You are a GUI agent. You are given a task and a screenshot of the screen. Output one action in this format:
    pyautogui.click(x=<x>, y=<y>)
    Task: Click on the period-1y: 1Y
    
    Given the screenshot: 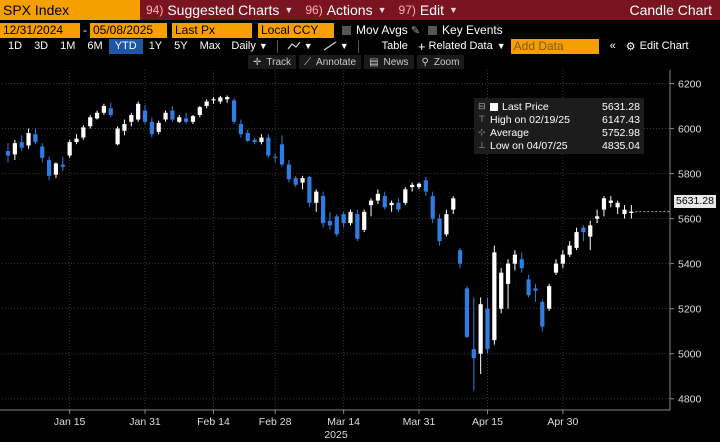 What is the action you would take?
    pyautogui.click(x=155, y=46)
    